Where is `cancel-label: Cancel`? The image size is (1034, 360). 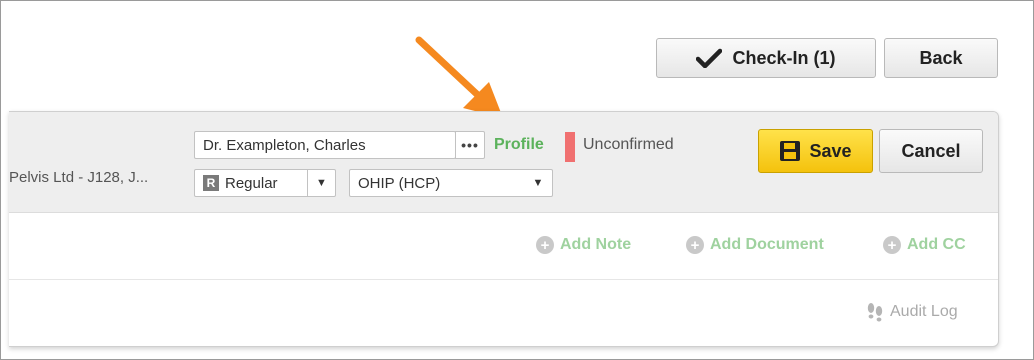 cancel-label: Cancel is located at coordinates (931, 150).